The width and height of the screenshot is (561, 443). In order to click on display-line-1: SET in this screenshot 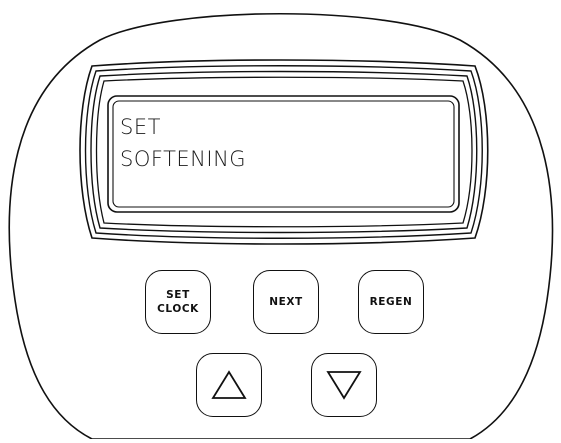, I will do `click(140, 127)`.